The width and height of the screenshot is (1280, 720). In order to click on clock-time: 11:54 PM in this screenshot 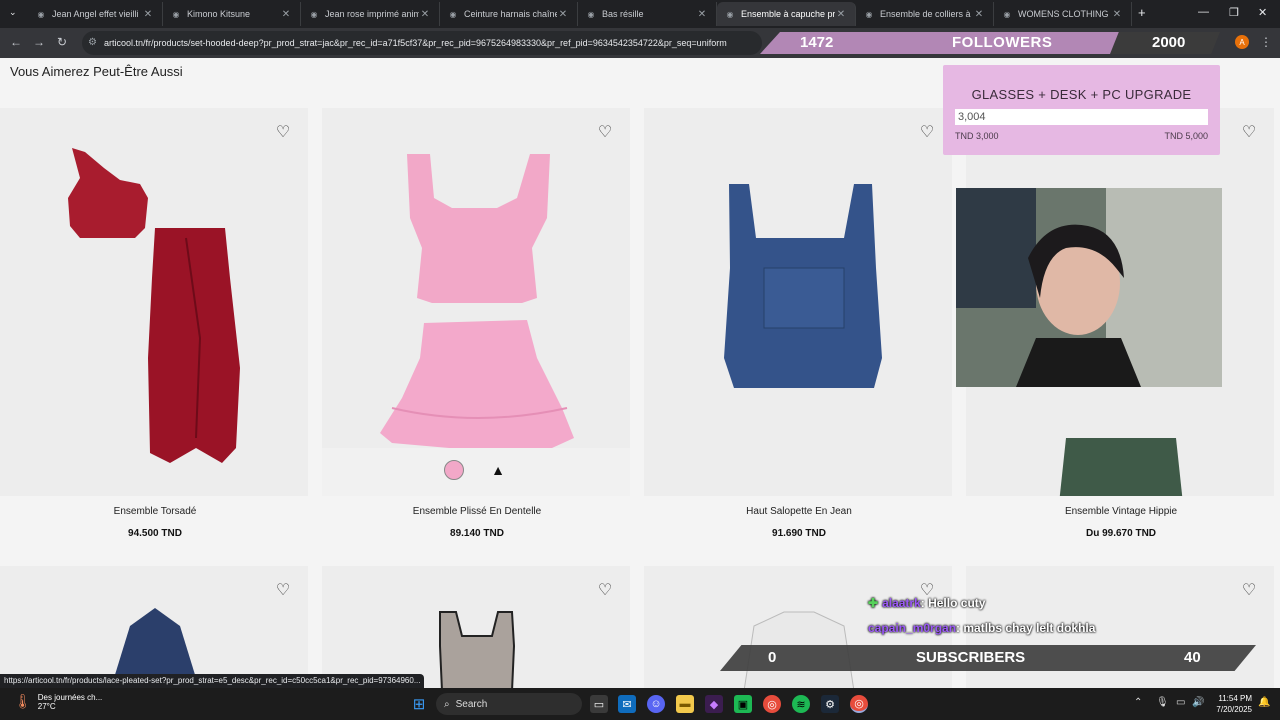, I will do `click(1235, 698)`.